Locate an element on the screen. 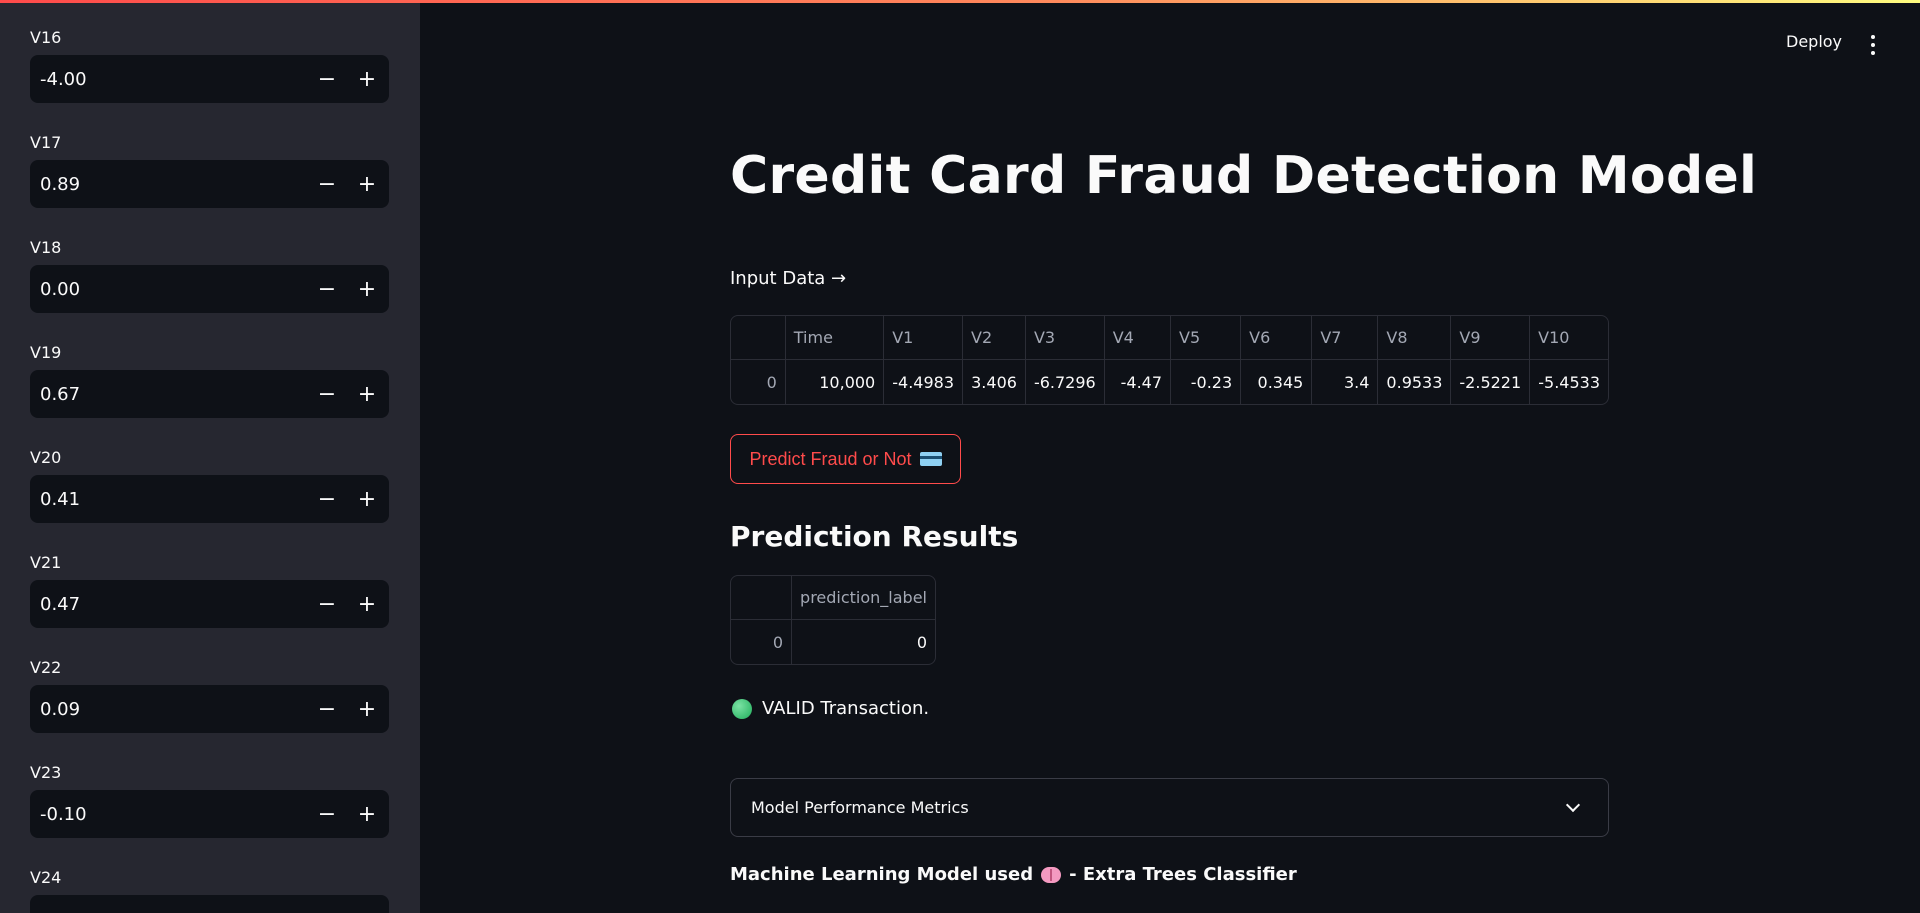  prediction-results-table: prediction_label 0 0 is located at coordinates (833, 620).